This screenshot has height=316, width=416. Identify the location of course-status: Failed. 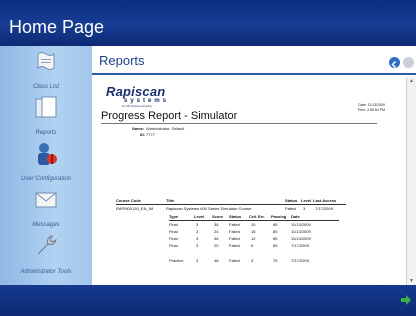
(290, 208).